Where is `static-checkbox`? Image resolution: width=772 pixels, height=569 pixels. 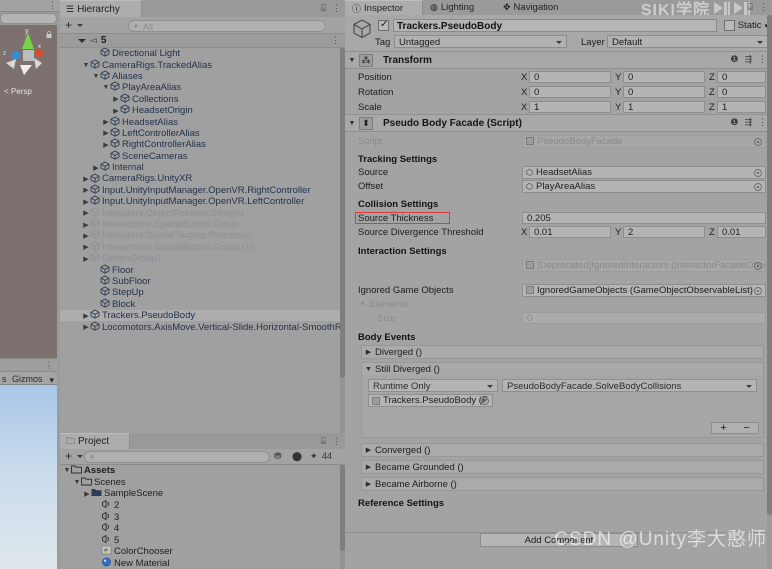 static-checkbox is located at coordinates (729, 25).